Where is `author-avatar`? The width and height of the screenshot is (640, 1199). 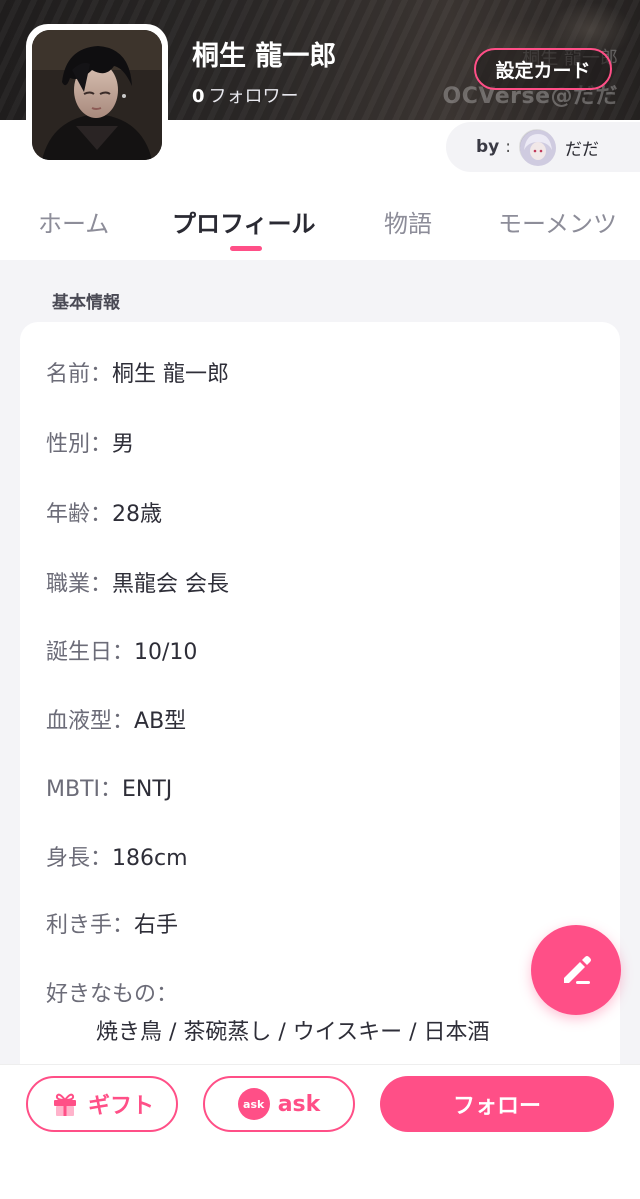 author-avatar is located at coordinates (537, 147).